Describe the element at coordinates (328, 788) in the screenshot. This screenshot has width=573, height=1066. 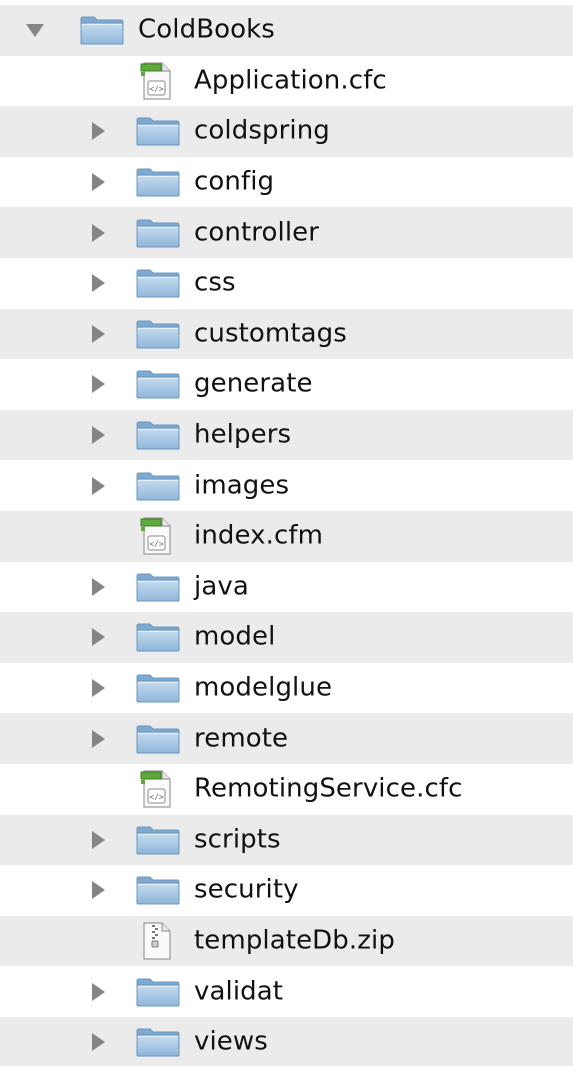
I see `tree-row-label: RemotingService.cfc` at that location.